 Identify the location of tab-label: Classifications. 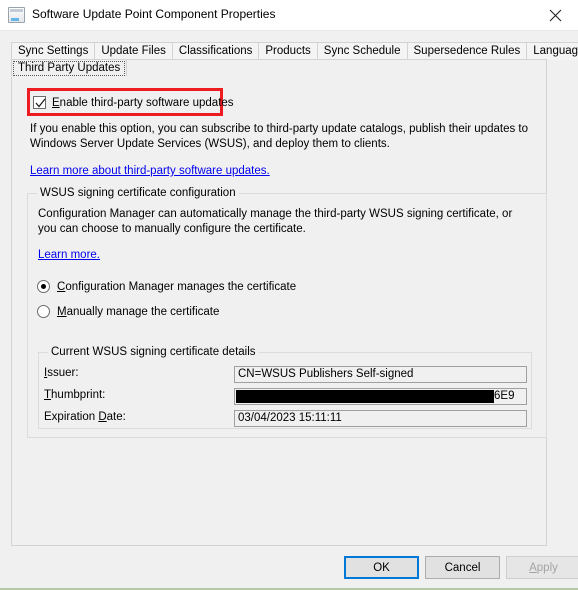
(215, 51).